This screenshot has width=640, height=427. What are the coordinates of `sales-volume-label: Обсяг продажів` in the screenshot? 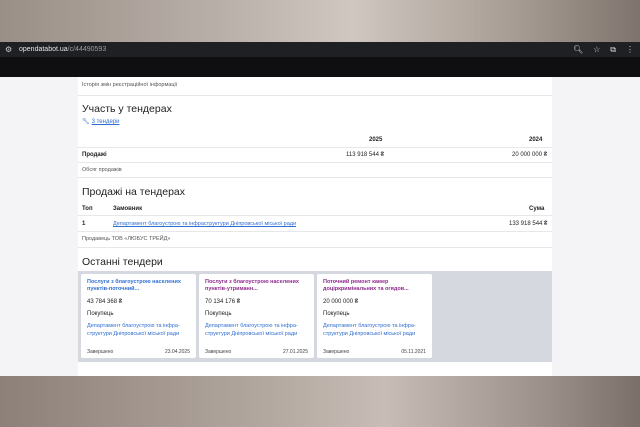 It's located at (102, 170).